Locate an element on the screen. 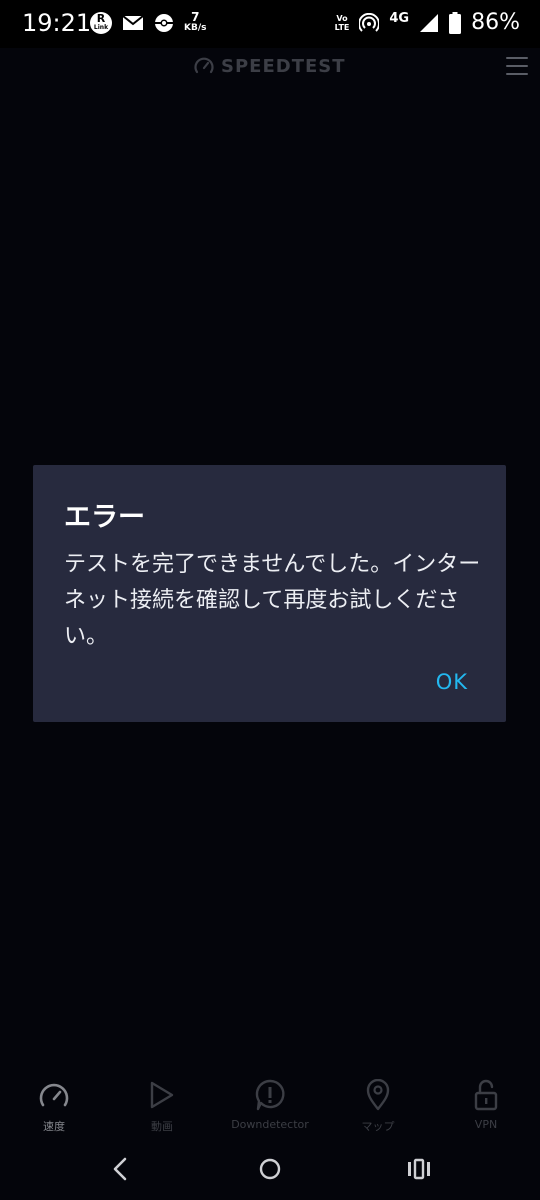 This screenshot has width=540, height=1200. nav-label-speed: 速度 is located at coordinates (54, 1126).